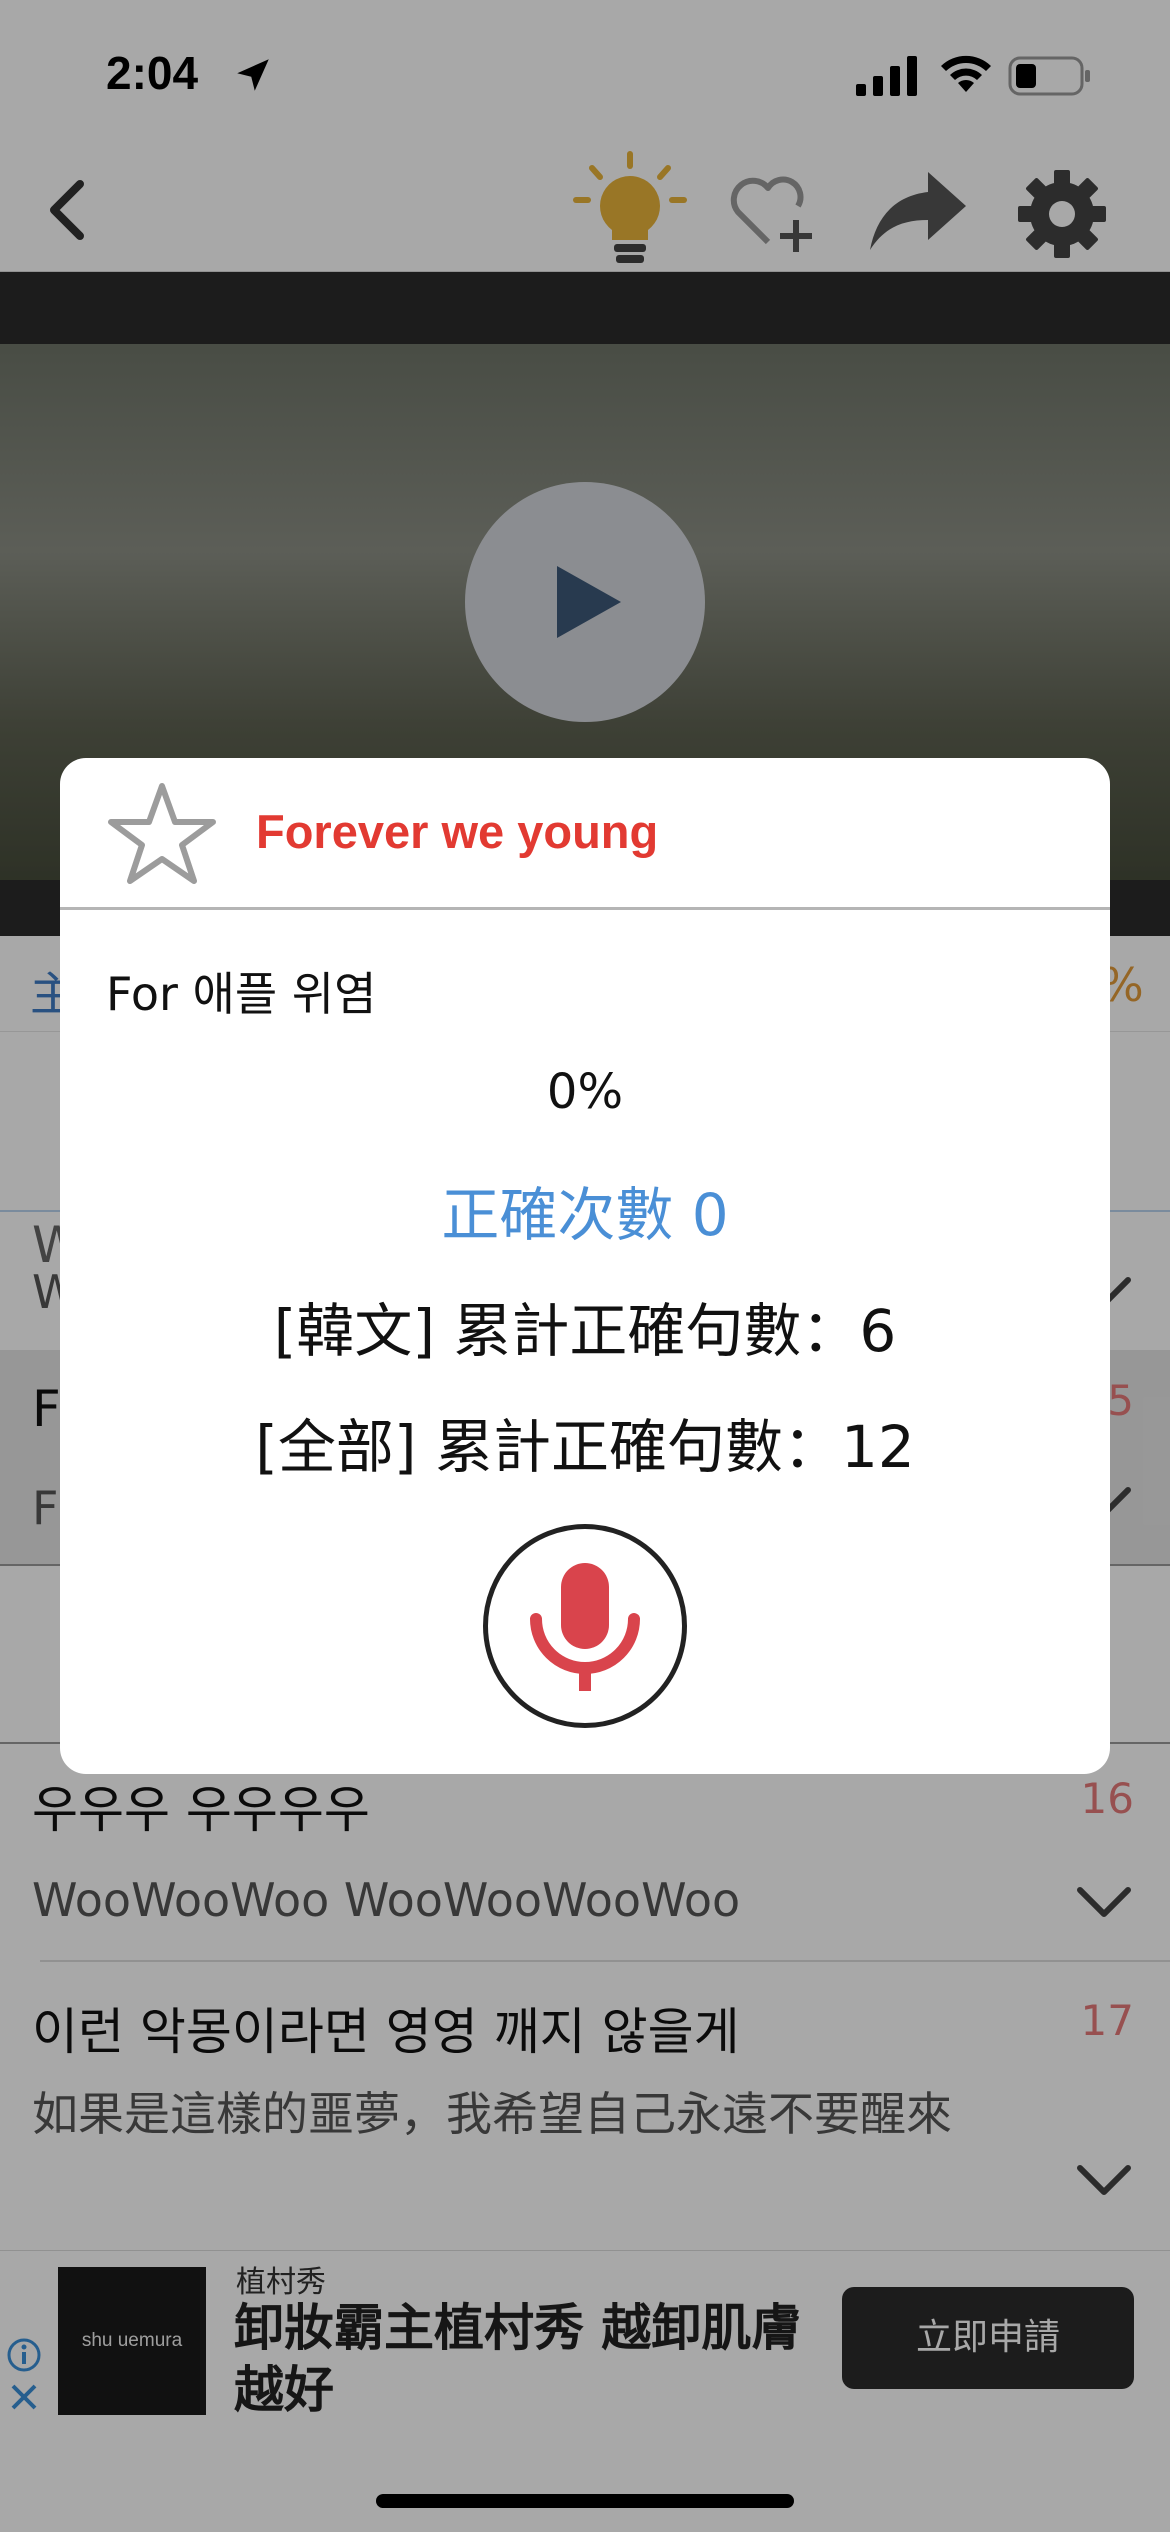 The height and width of the screenshot is (2532, 1170). Describe the element at coordinates (585, 1092) in the screenshot. I see `accuracy-percent: 0%` at that location.